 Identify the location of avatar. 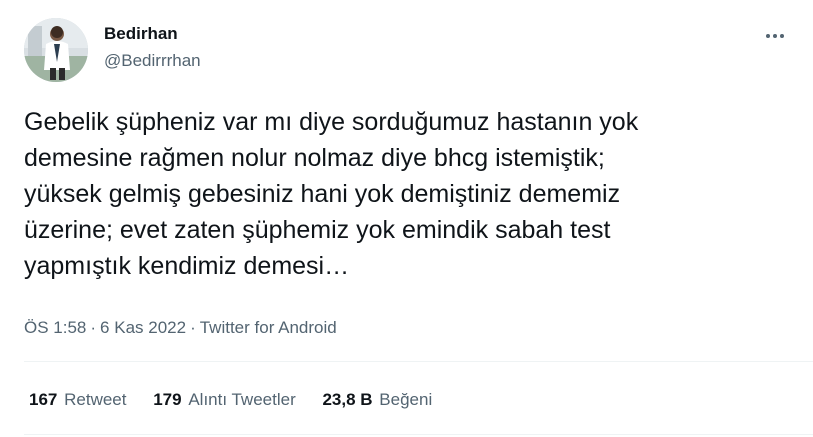
(56, 50).